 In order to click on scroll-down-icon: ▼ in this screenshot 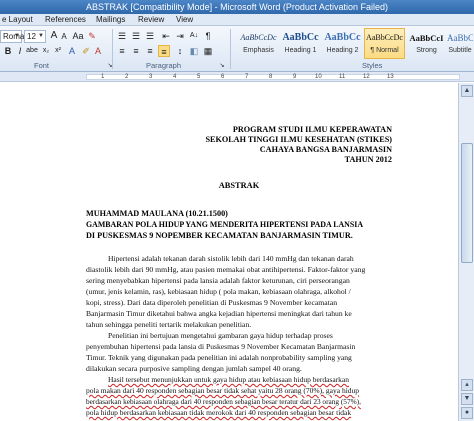, I will do `click(467, 399)`.